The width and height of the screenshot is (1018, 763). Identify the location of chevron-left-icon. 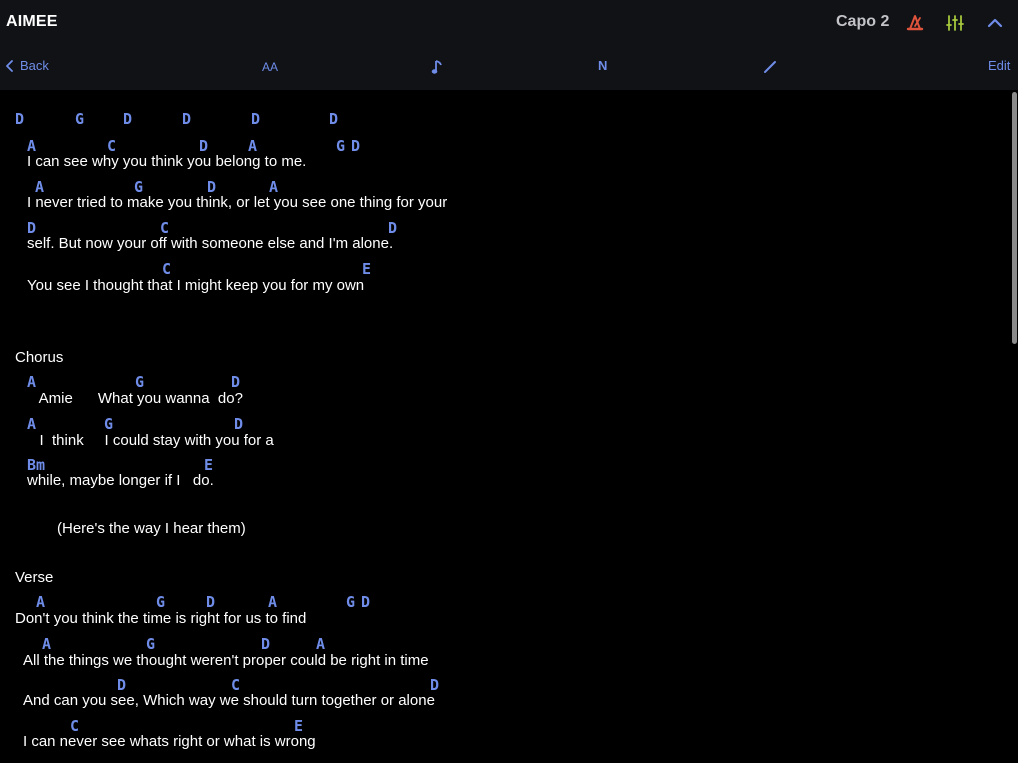
(9, 65).